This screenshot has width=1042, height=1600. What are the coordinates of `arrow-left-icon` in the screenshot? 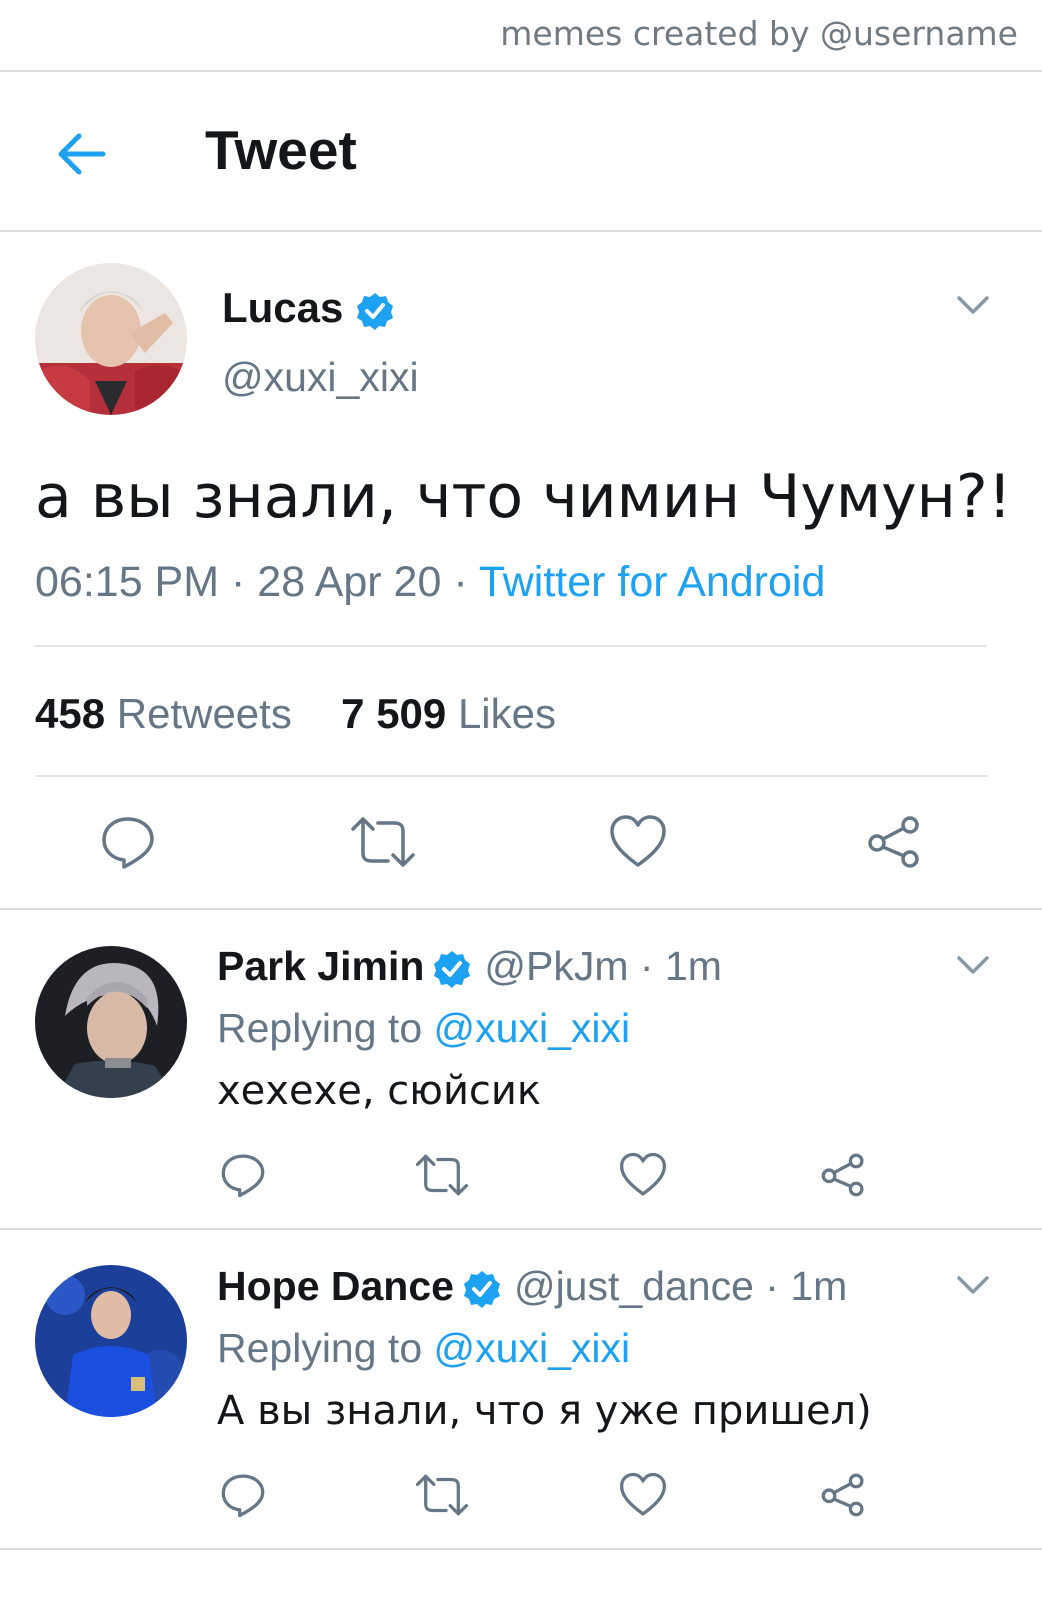 It's located at (81, 154).